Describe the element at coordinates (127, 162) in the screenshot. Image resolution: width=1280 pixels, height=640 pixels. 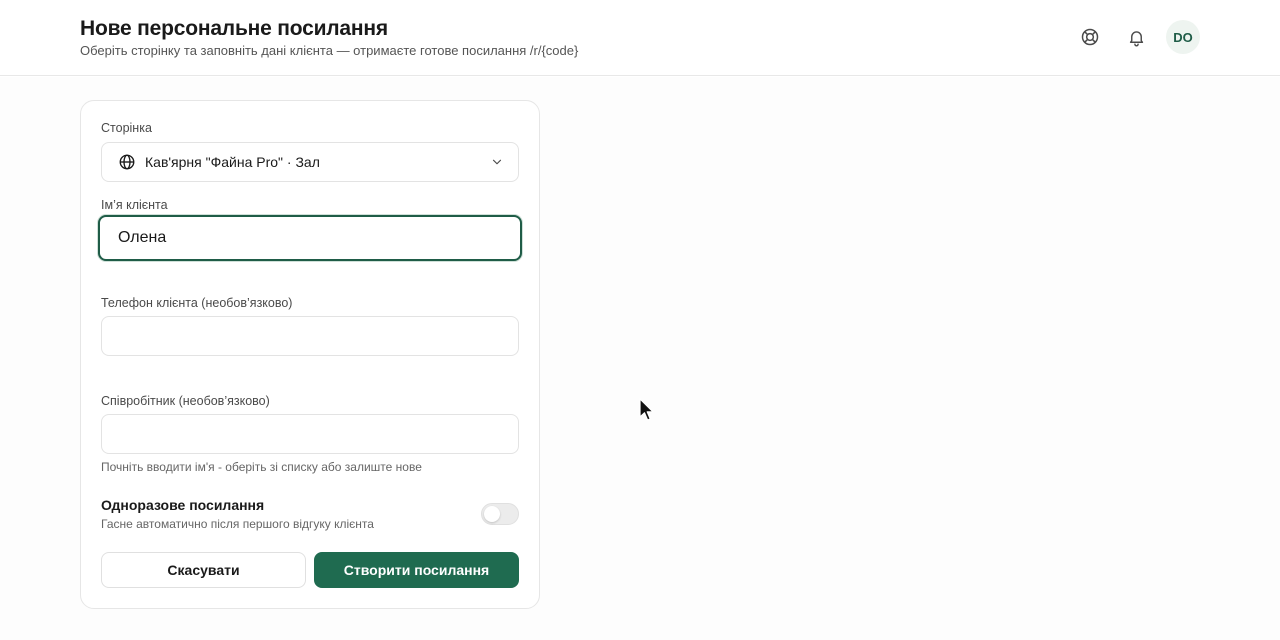
I see `globe-icon` at that location.